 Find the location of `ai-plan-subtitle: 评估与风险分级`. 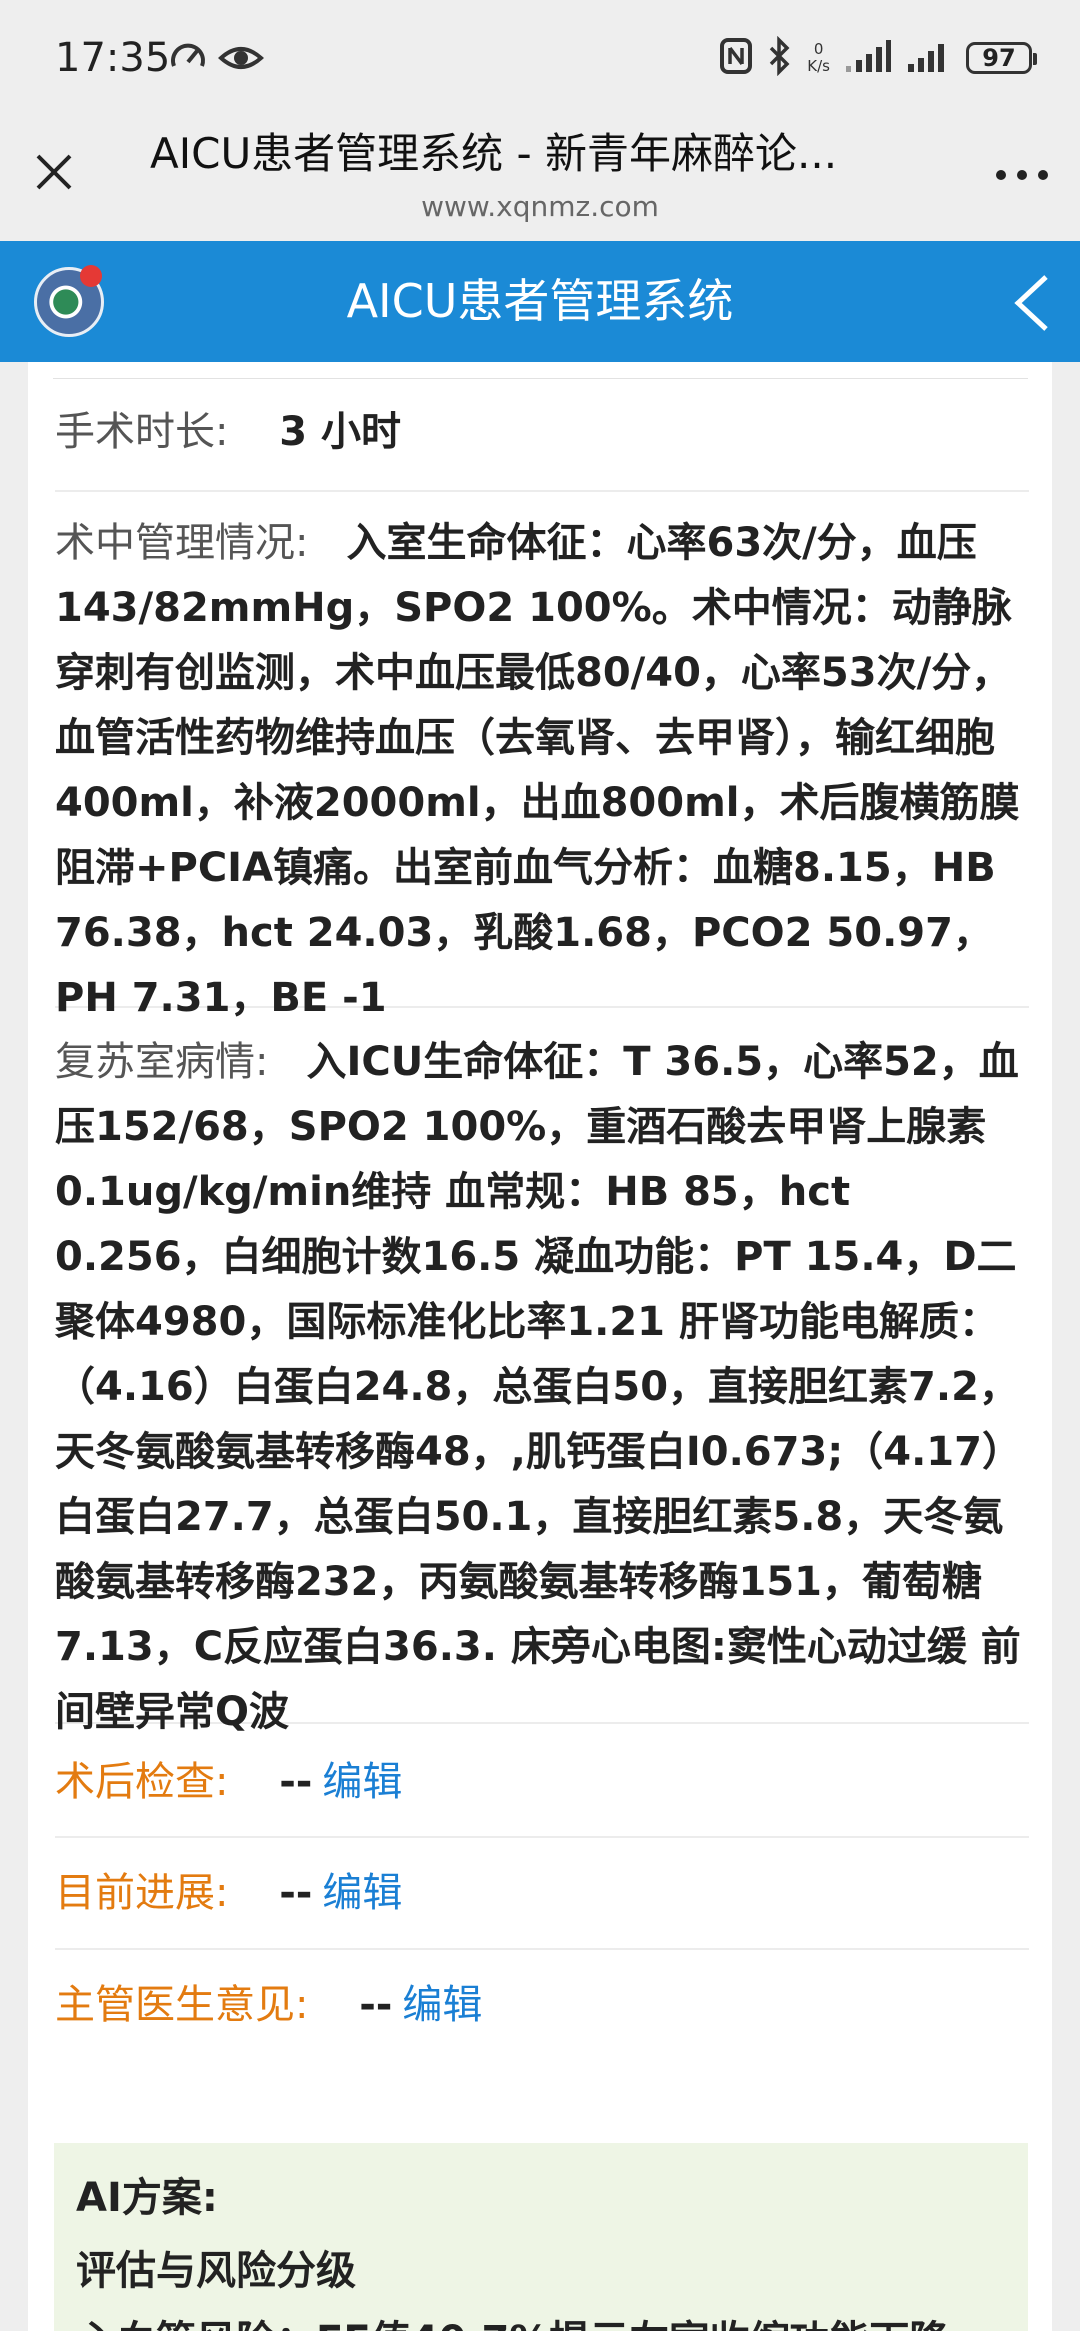

ai-plan-subtitle: 评估与风险分级 is located at coordinates (216, 2271).